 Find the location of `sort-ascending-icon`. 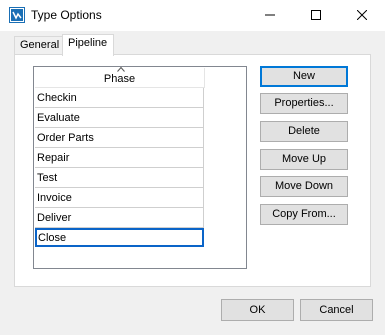

sort-ascending-icon is located at coordinates (121, 70).